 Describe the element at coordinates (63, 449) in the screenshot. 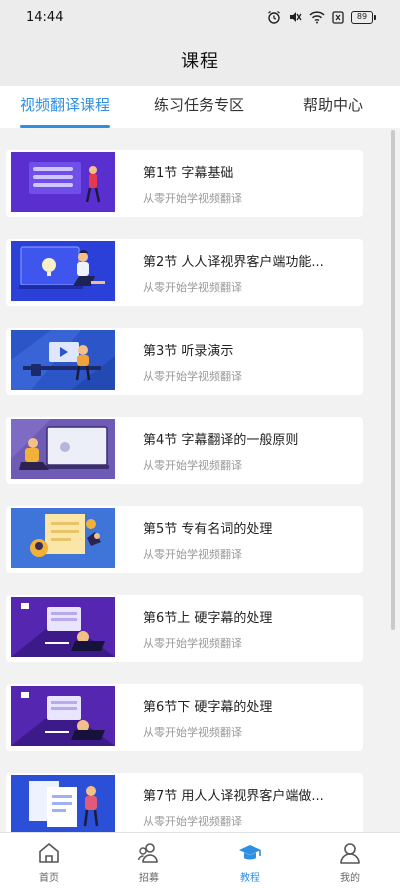

I see `translation-principles-illustration` at that location.